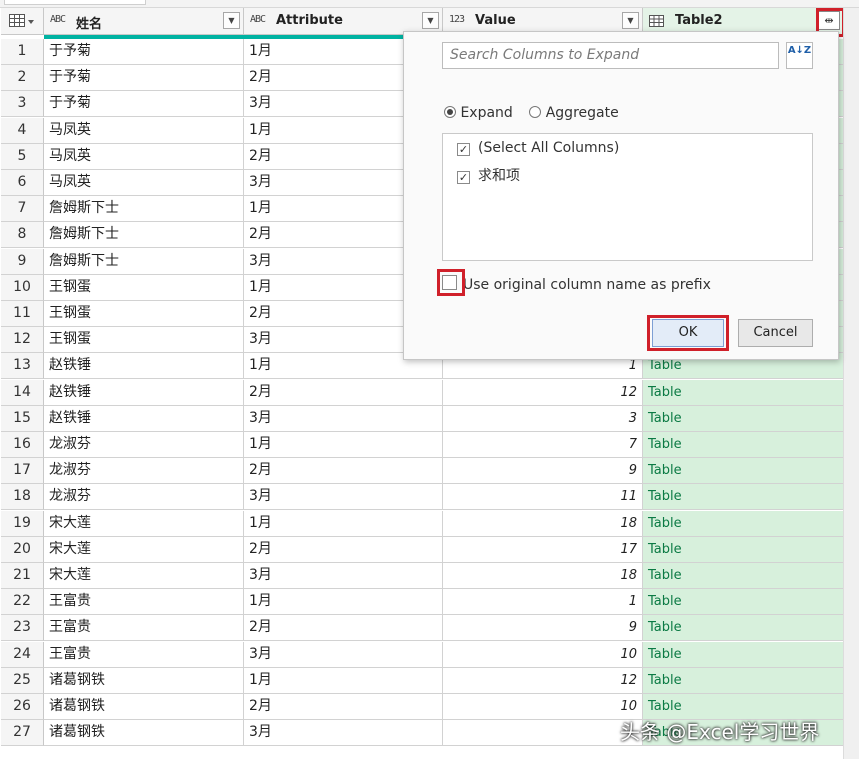 The height and width of the screenshot is (759, 859). I want to click on row-number: 17, so click(22, 471).